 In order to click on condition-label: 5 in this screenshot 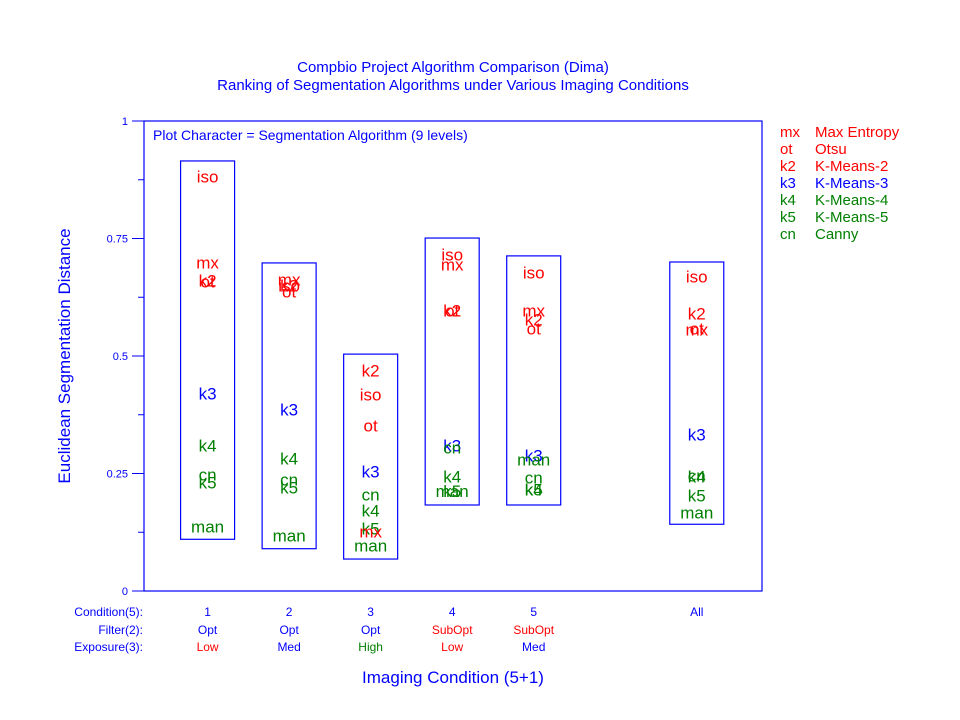, I will do `click(533, 612)`.